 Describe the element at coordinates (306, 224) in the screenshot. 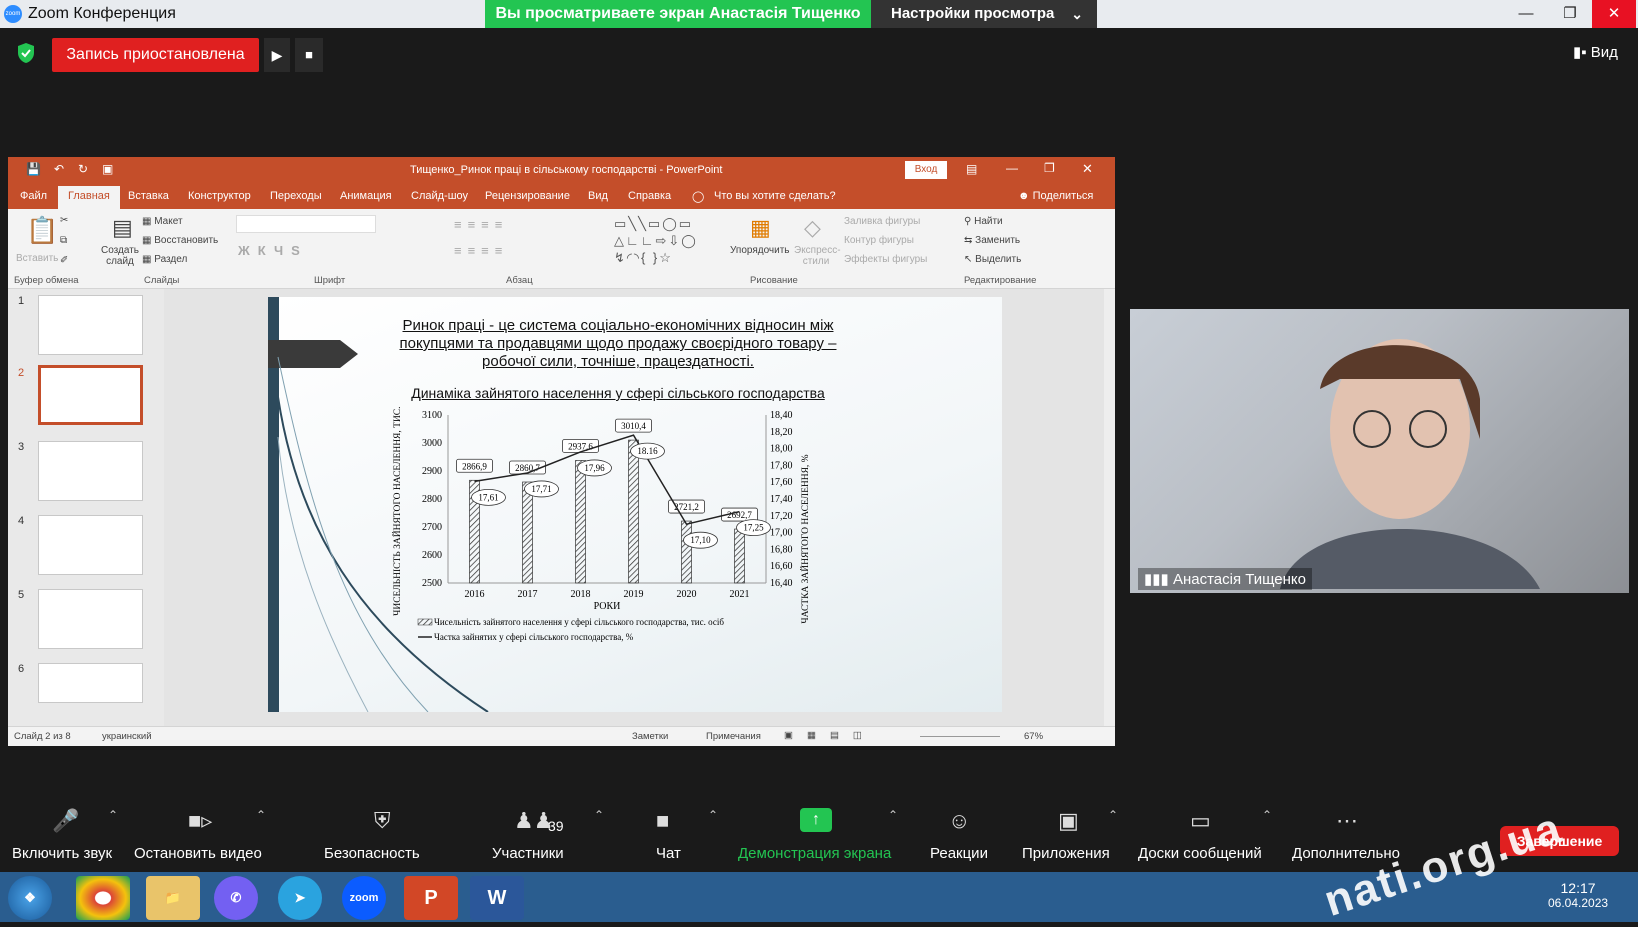

I see `font-name-select` at that location.